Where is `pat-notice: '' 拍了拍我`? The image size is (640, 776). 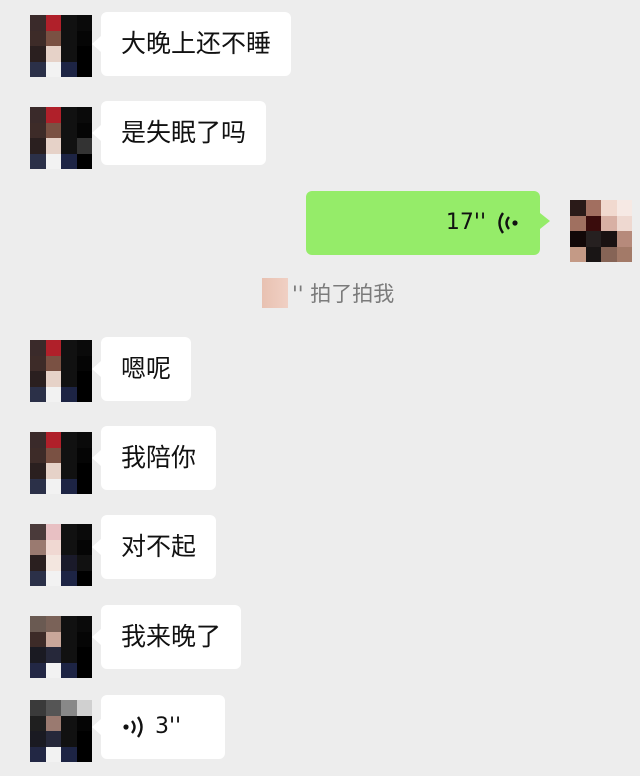
pat-notice: '' 拍了拍我 is located at coordinates (328, 293).